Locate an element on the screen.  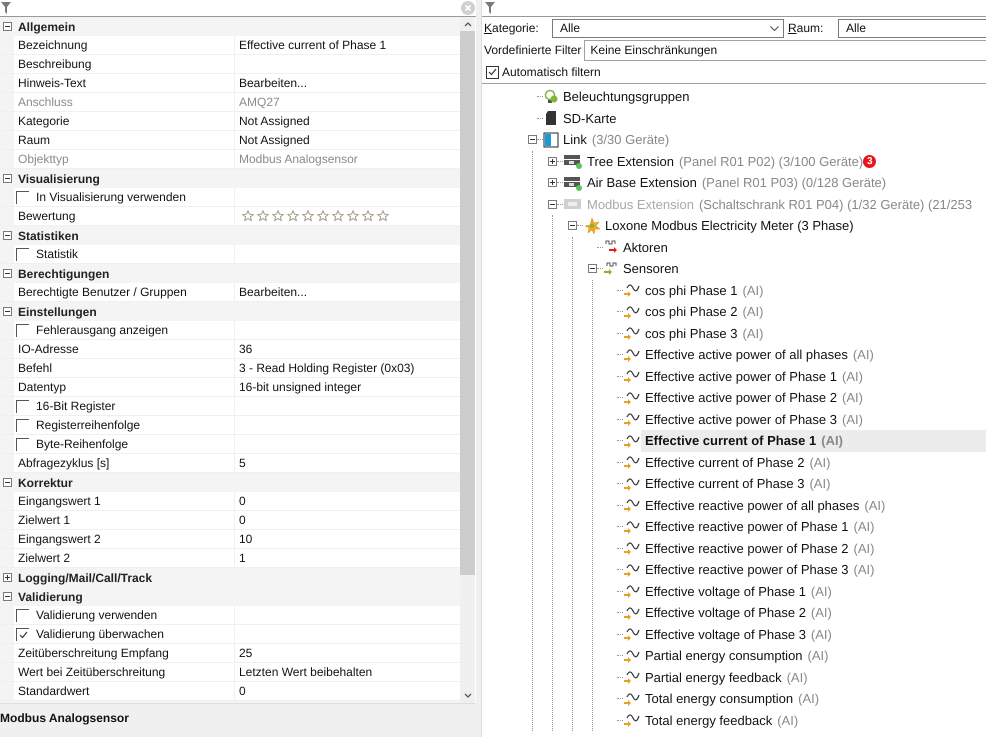
property-value: 5 is located at coordinates (240, 463).